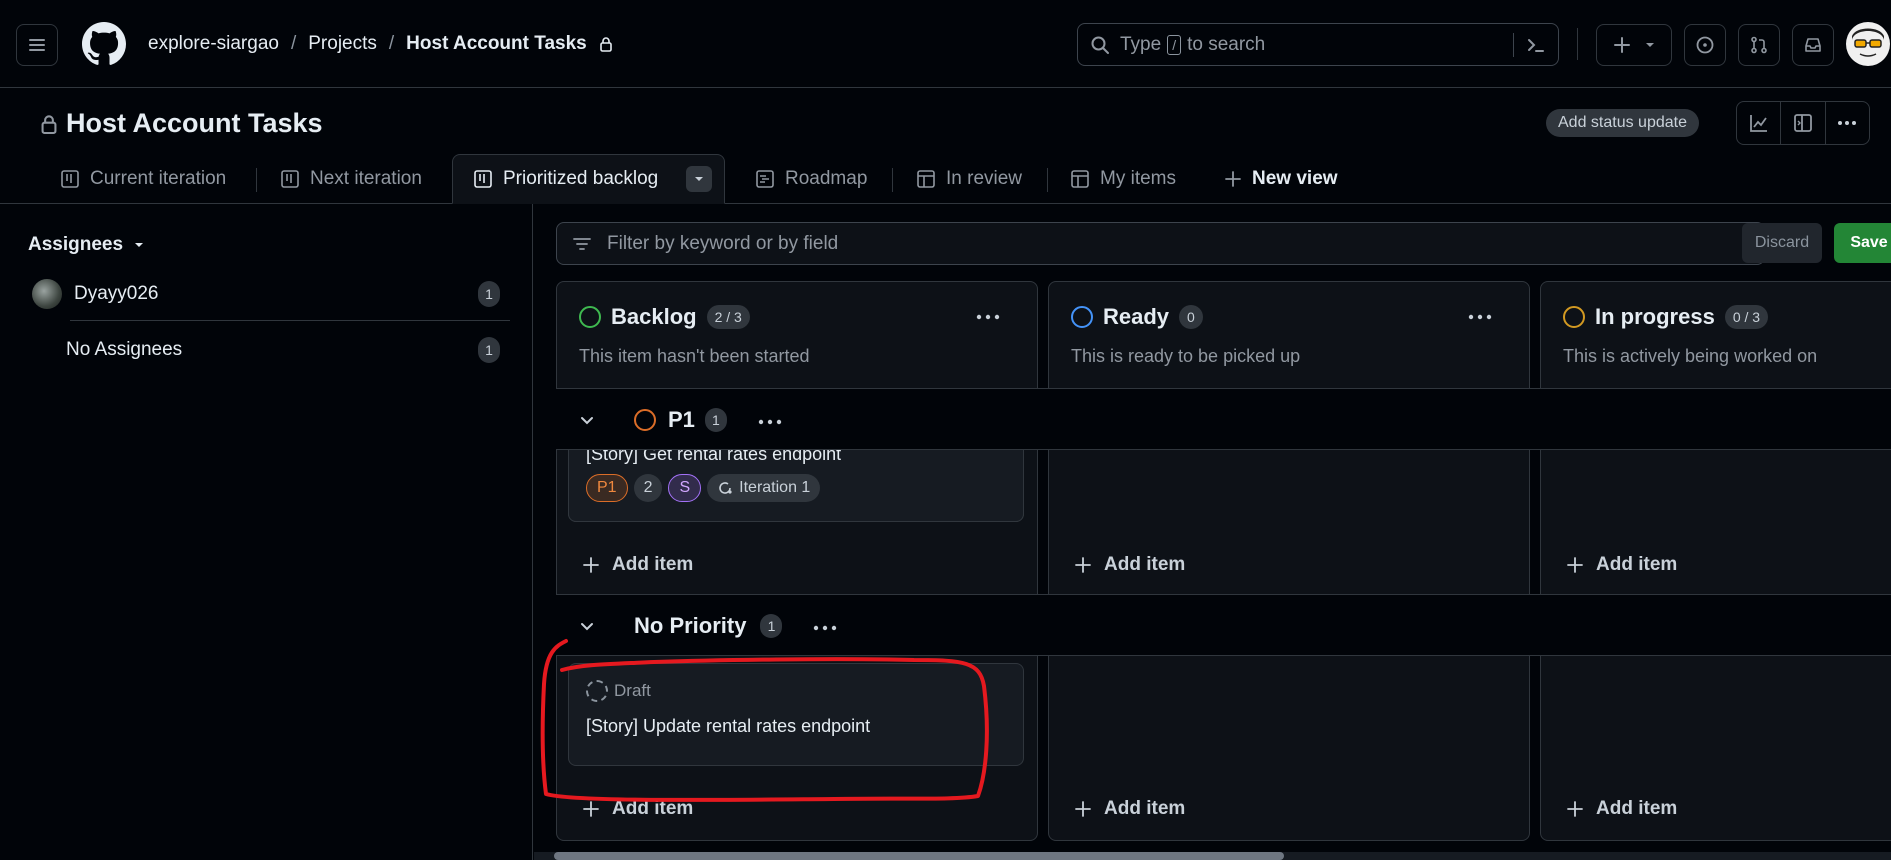 The image size is (1891, 860). What do you see at coordinates (351, 179) in the screenshot?
I see `tab-next-iteration: Next iteration` at bounding box center [351, 179].